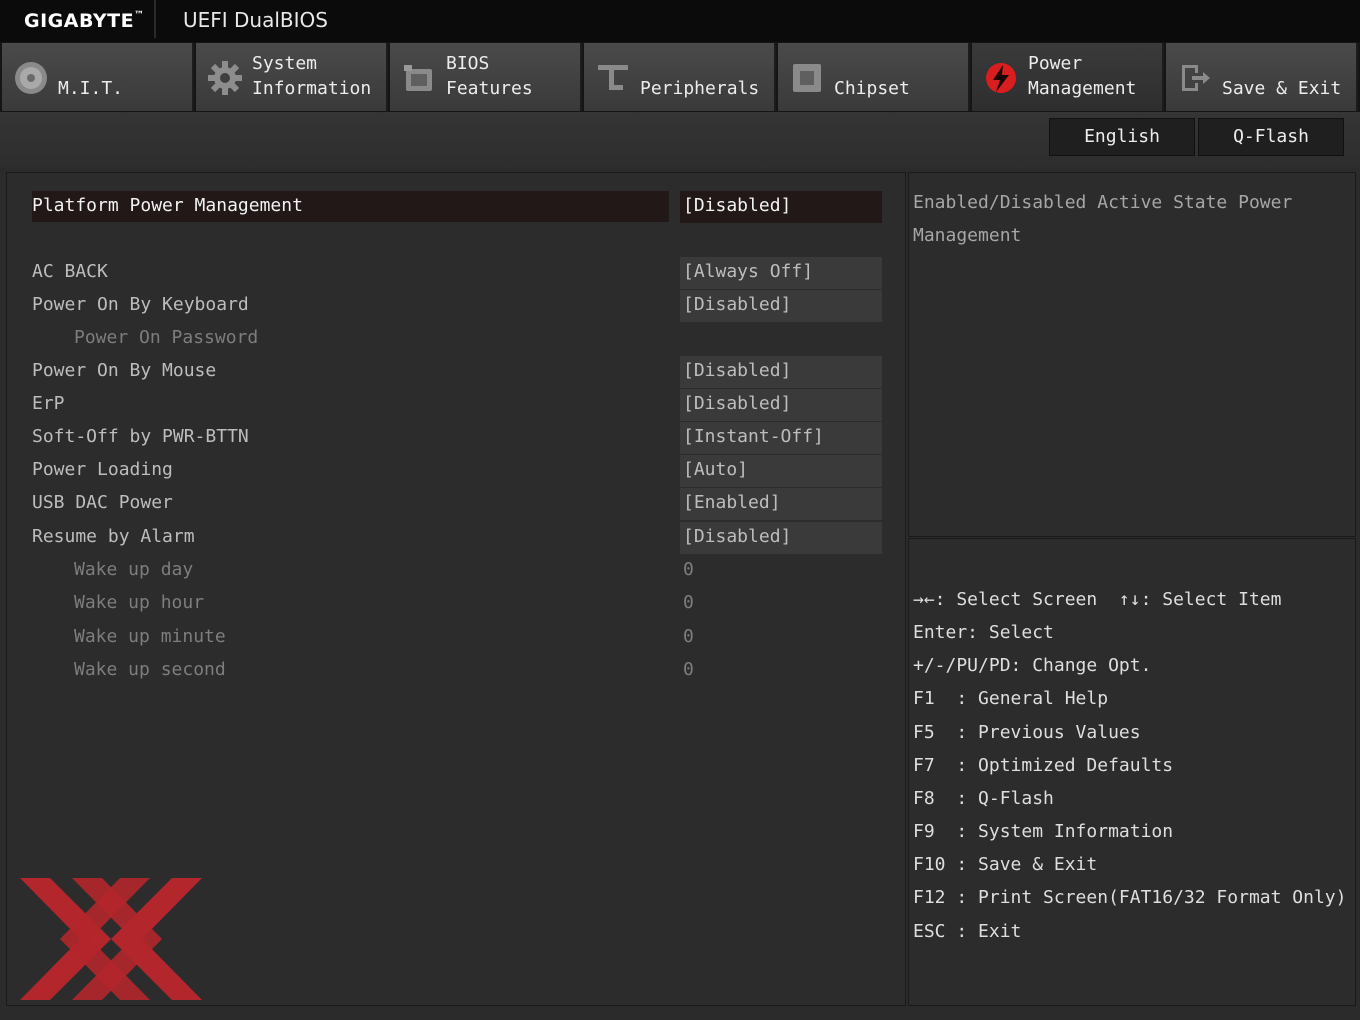 The width and height of the screenshot is (1360, 1020). Describe the element at coordinates (781, 471) in the screenshot. I see `setting-value: [Auto]` at that location.